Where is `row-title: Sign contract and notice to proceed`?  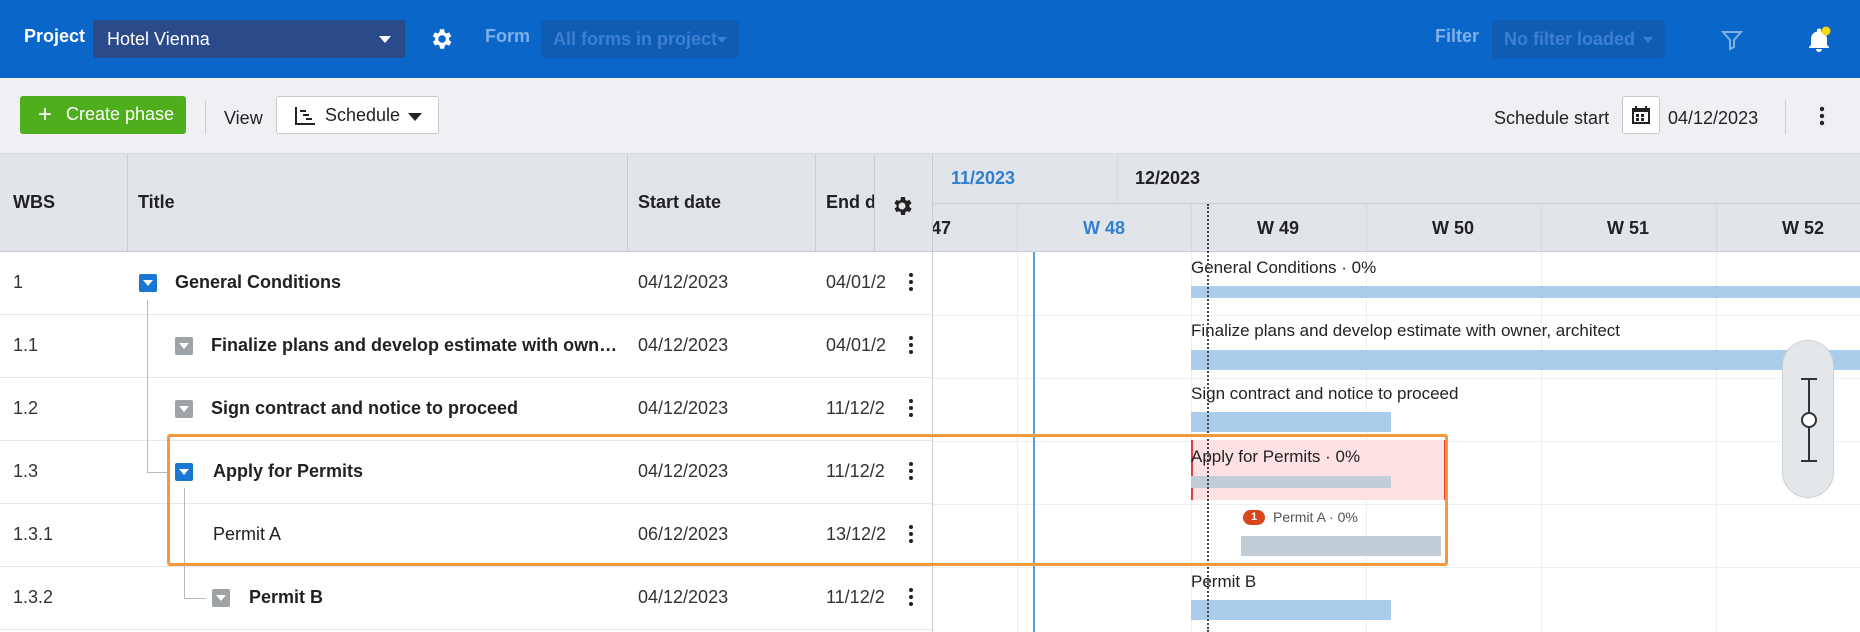
row-title: Sign contract and notice to proceed is located at coordinates (416, 408).